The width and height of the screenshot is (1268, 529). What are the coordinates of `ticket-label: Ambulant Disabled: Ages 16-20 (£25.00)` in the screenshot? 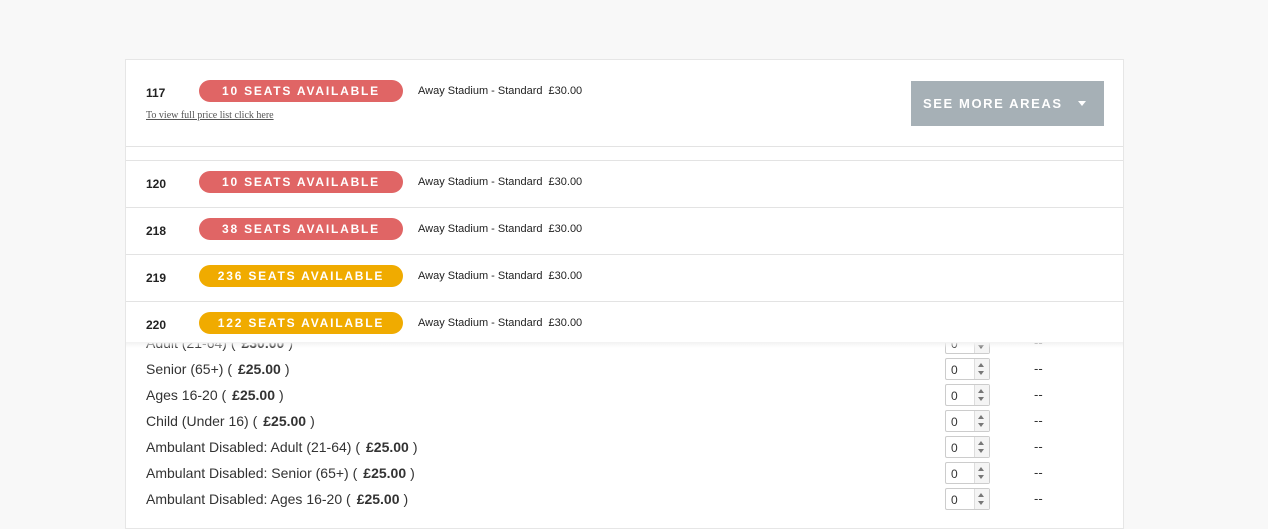 It's located at (277, 499).